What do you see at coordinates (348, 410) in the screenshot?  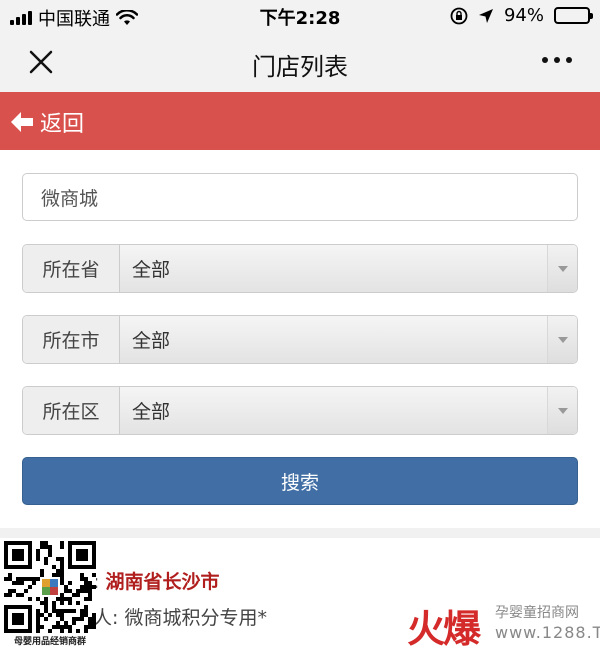 I see `district-value: 全部` at bounding box center [348, 410].